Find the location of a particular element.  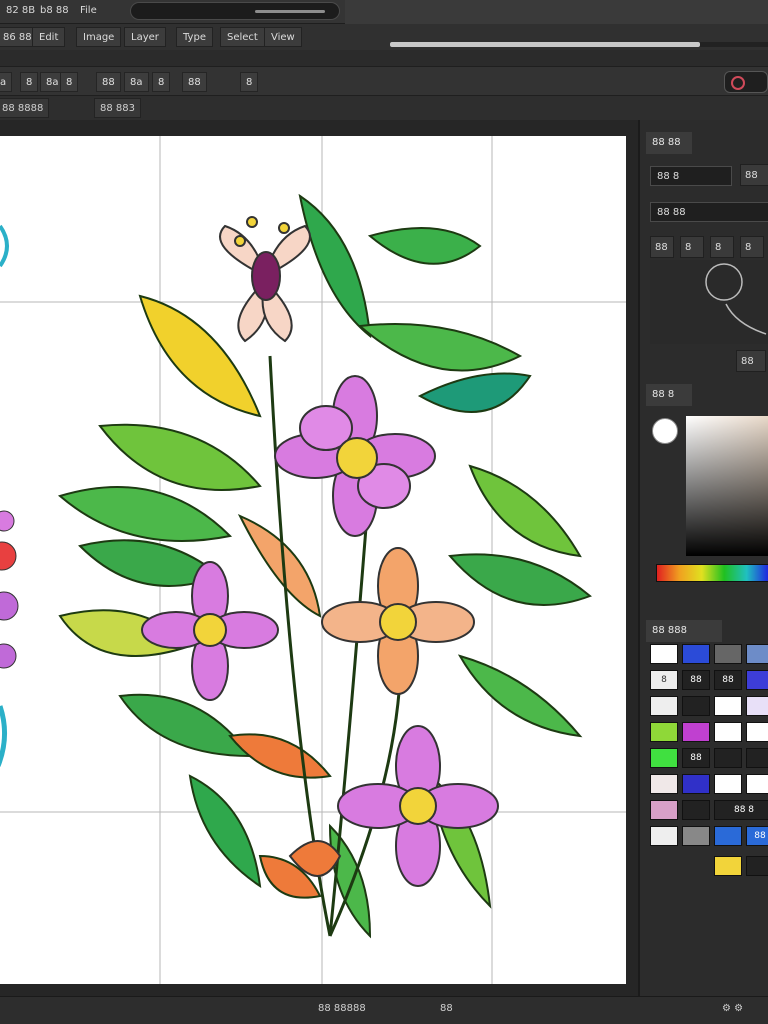

progress-bar is located at coordinates (579, 44).